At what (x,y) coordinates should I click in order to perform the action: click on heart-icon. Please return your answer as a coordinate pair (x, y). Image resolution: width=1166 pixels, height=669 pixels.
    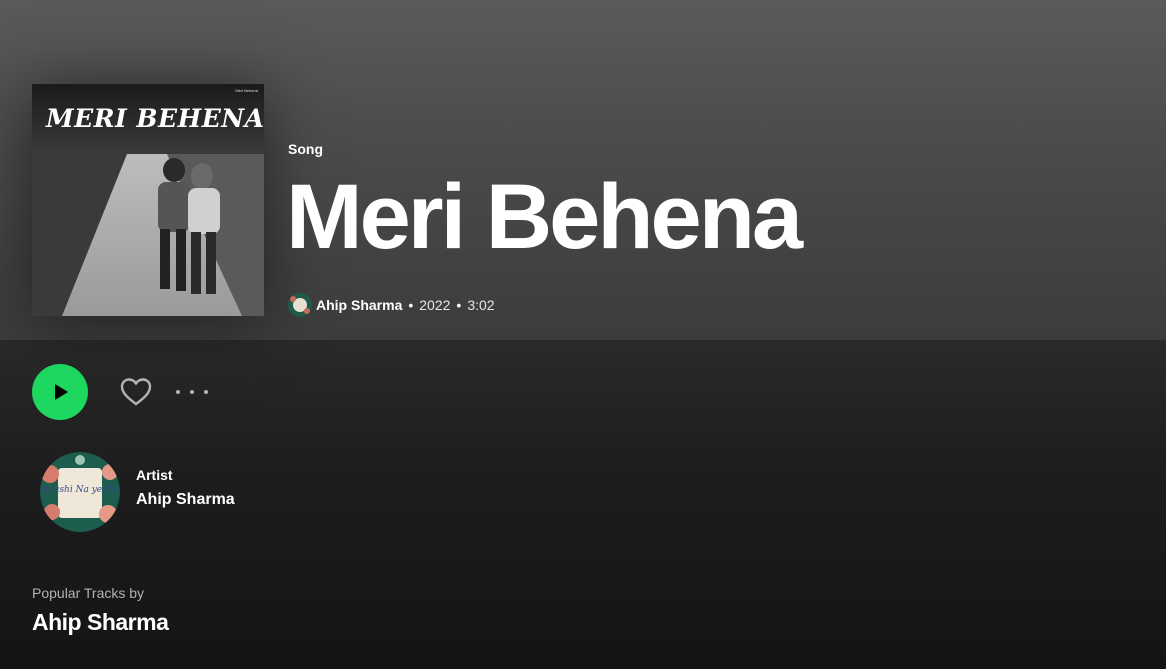
    Looking at the image, I should click on (136, 392).